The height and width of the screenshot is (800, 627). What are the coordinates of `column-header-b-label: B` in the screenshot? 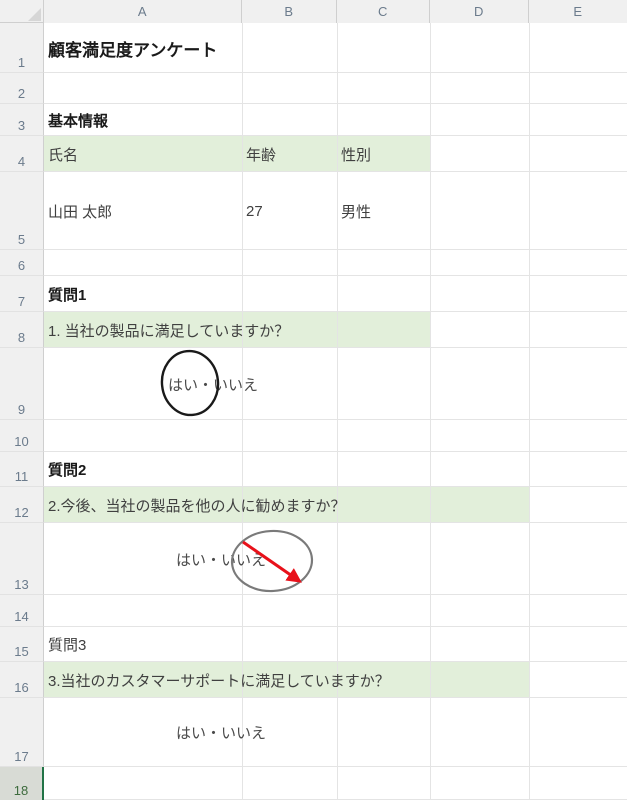 It's located at (289, 11).